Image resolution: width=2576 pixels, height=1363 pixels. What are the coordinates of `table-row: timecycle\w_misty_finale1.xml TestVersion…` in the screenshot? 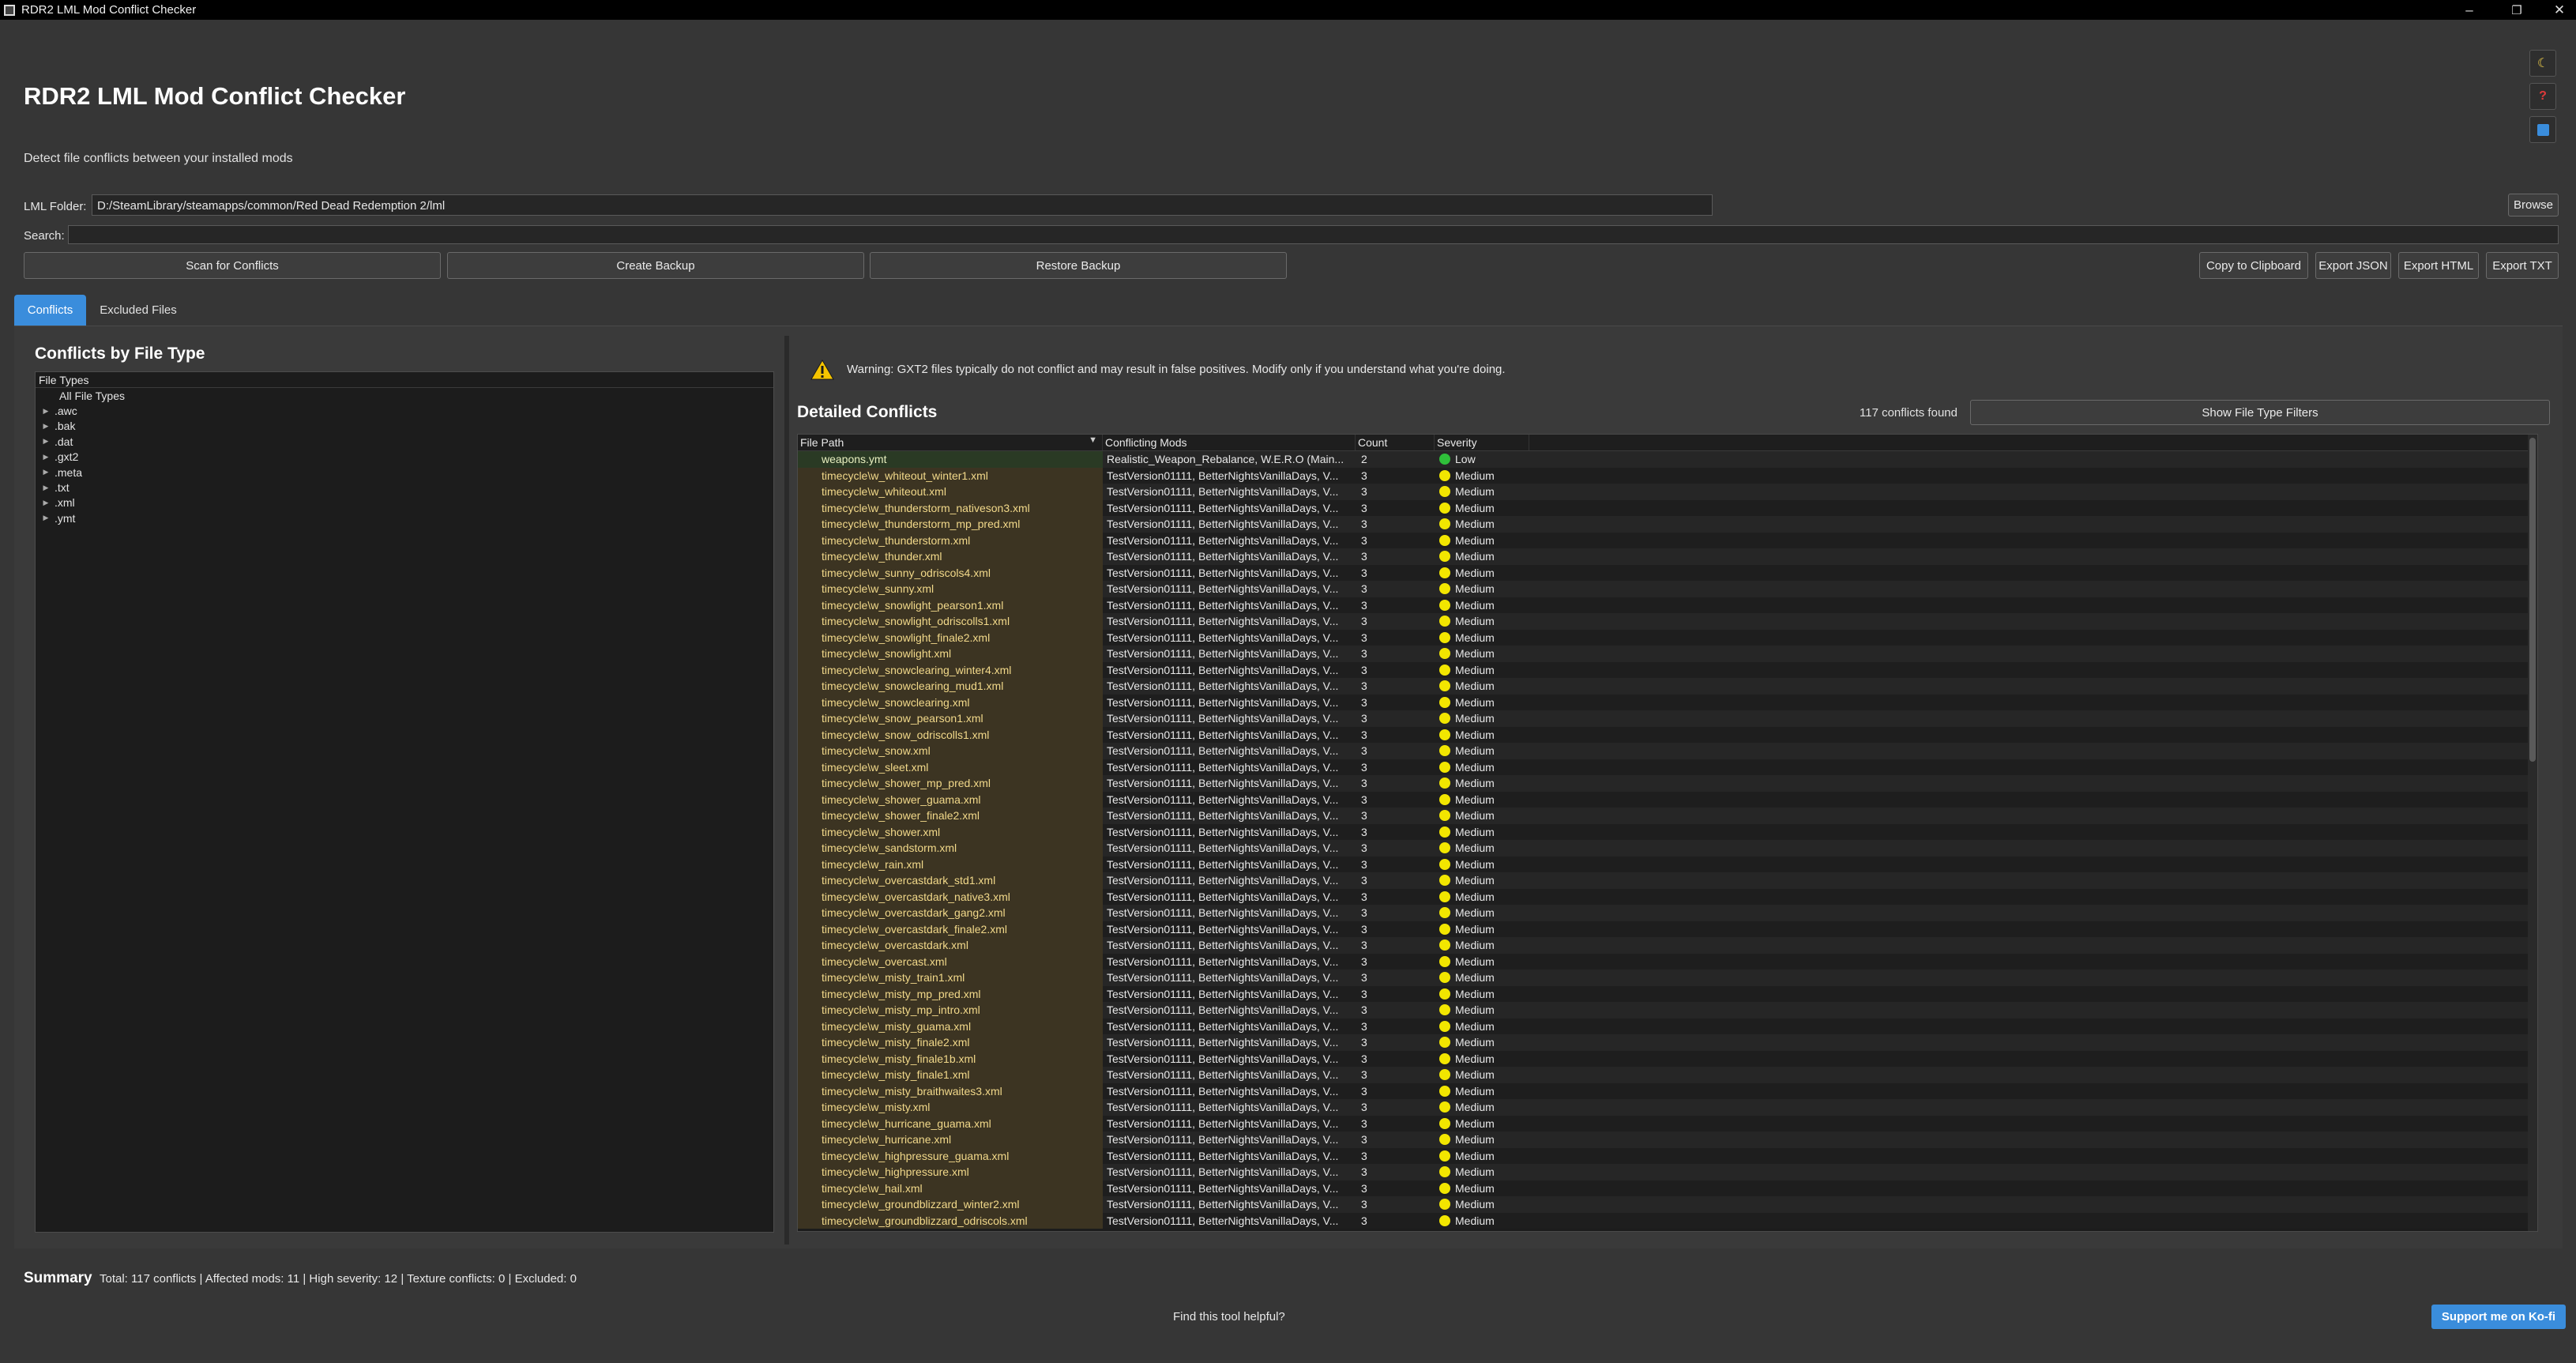 It's located at (1668, 1075).